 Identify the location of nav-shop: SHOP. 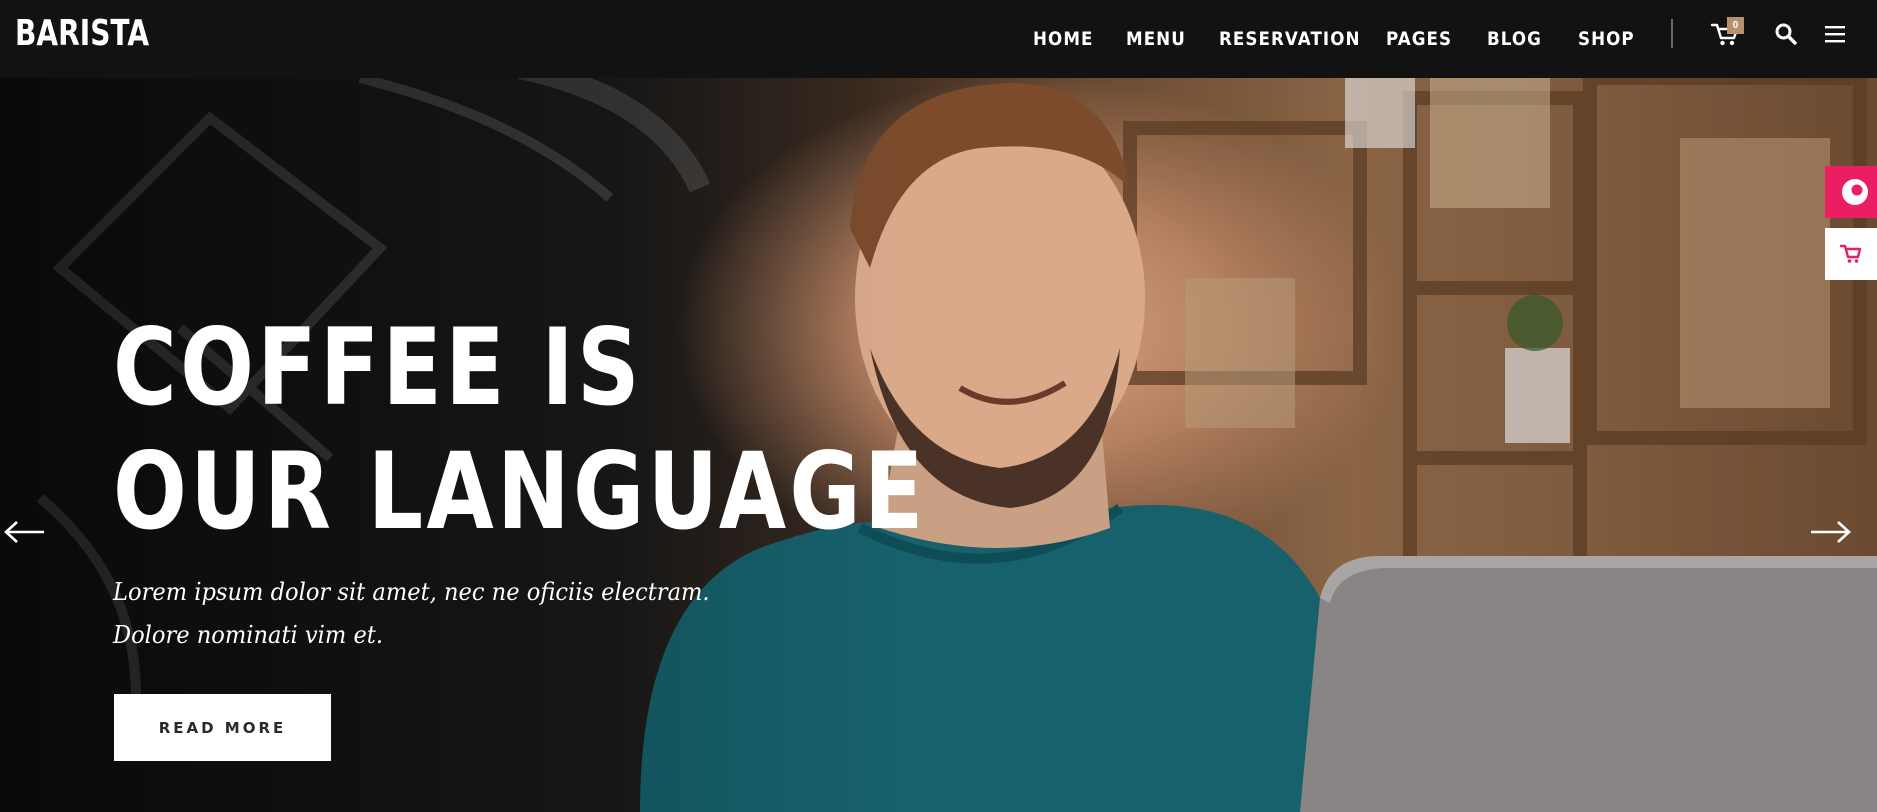
(1606, 39).